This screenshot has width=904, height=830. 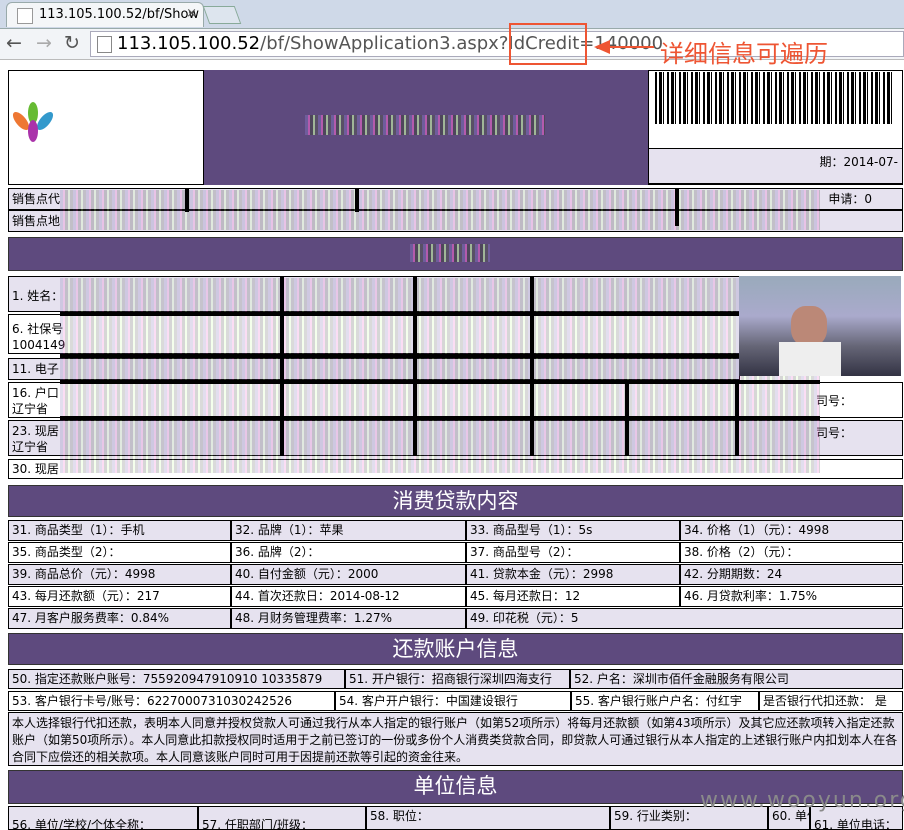 What do you see at coordinates (72, 43) in the screenshot?
I see `reload-icon: ↻` at bounding box center [72, 43].